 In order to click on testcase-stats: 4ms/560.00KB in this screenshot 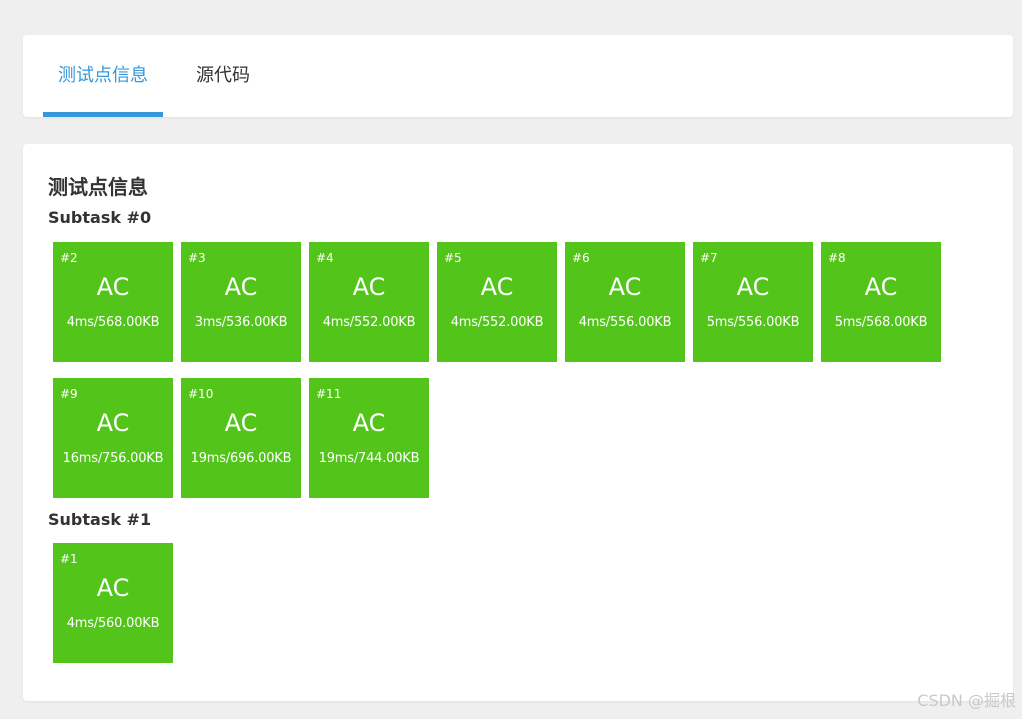, I will do `click(113, 623)`.